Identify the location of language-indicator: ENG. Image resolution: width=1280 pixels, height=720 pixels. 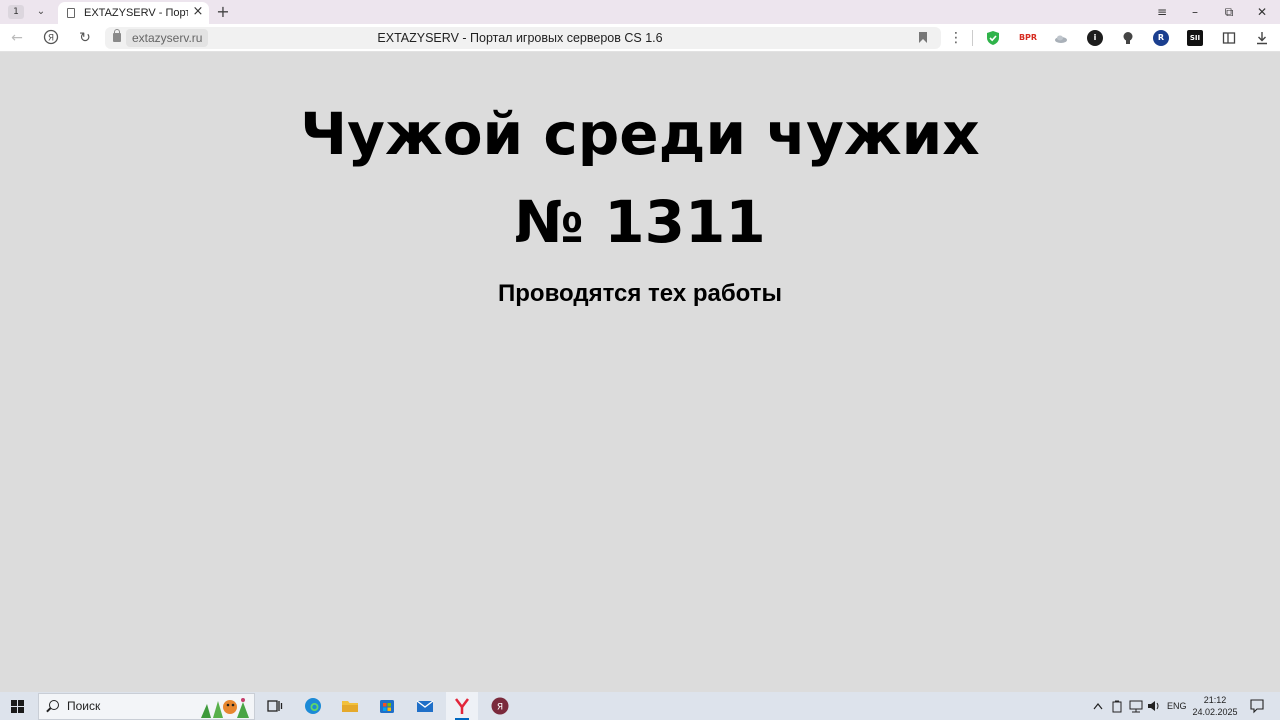
(1177, 706).